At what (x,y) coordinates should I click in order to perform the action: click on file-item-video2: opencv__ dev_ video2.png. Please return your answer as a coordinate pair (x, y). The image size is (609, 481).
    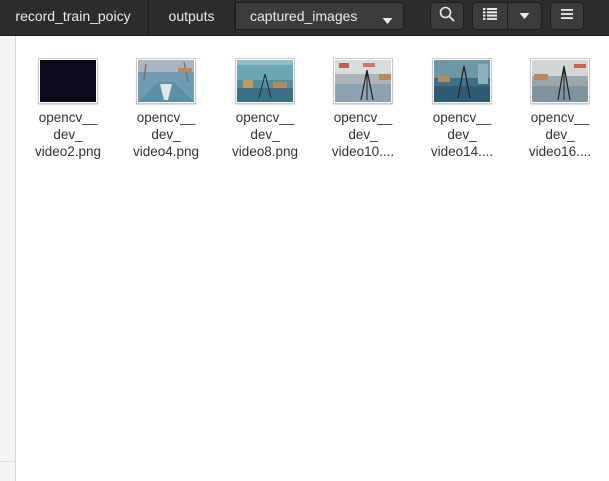
    Looking at the image, I should click on (68, 109).